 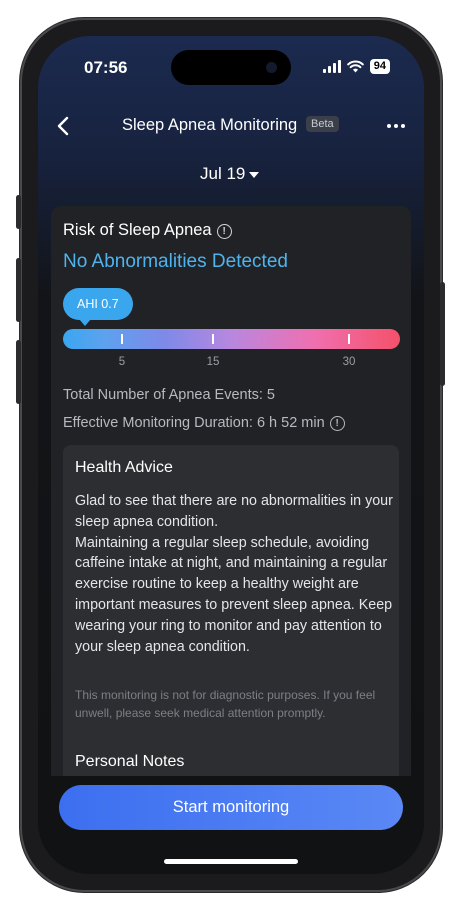 What do you see at coordinates (124, 467) in the screenshot?
I see `health-advice-title: Health Advice` at bounding box center [124, 467].